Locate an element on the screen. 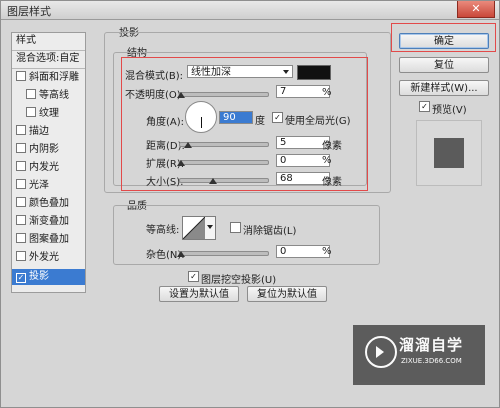  watermark-title: 溜溜自学 is located at coordinates (431, 345).